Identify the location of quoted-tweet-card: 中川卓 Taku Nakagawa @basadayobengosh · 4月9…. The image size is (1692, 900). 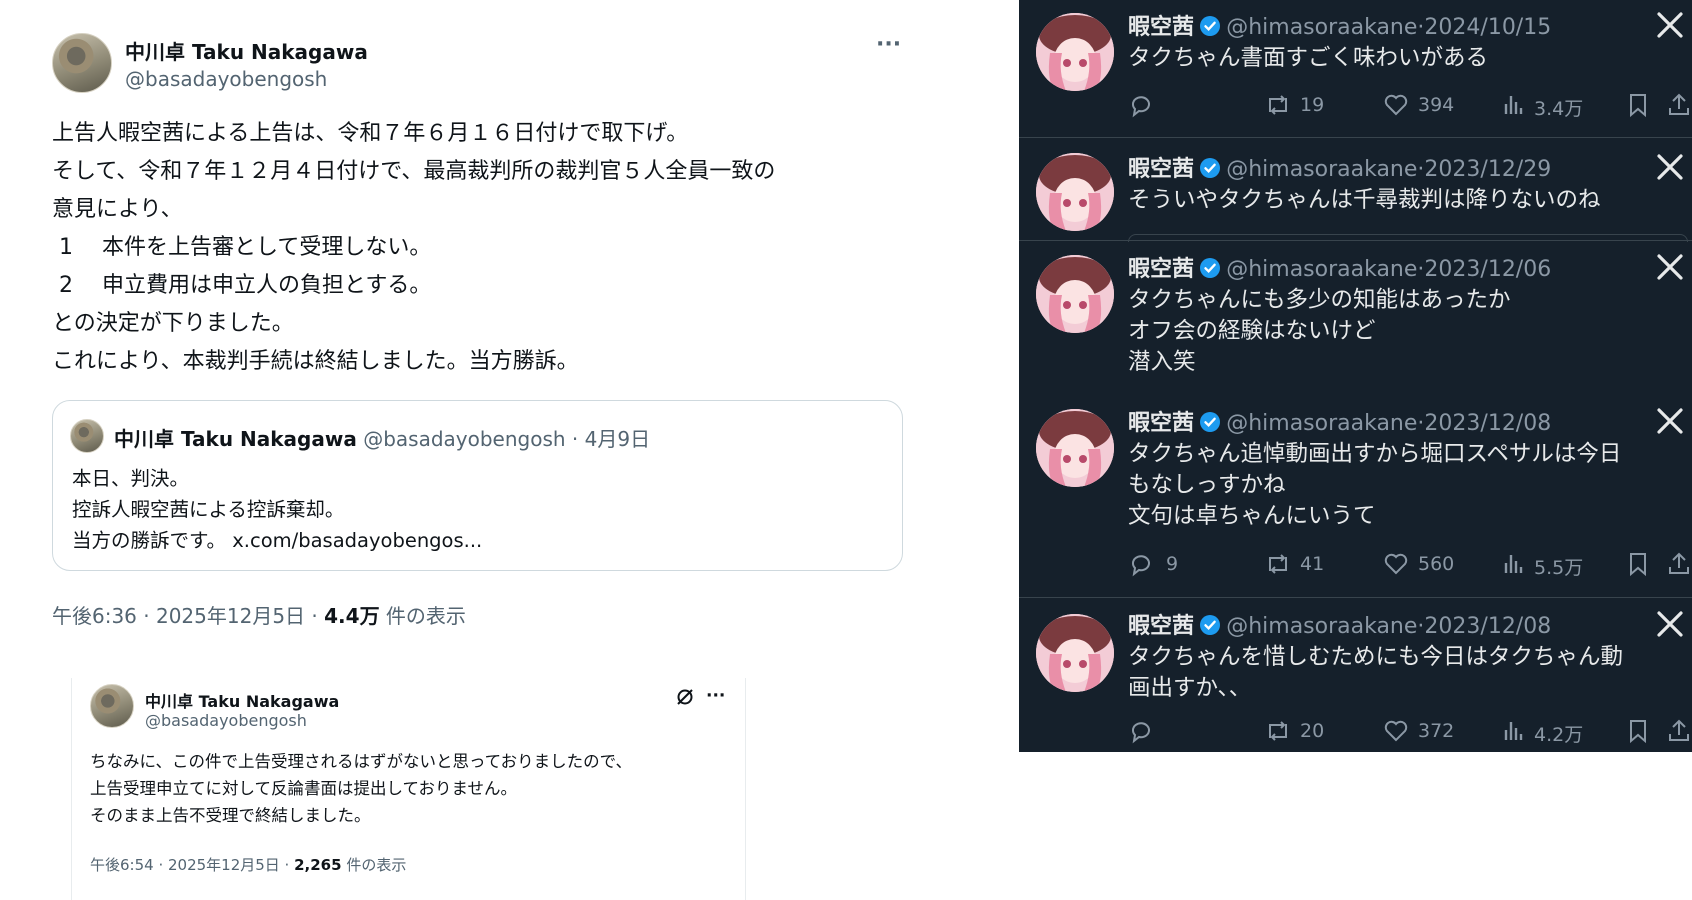
(477, 485).